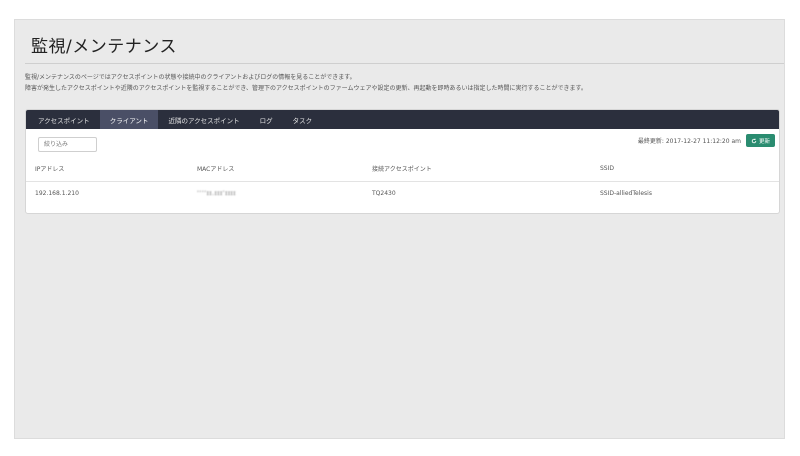 The image size is (800, 456). Describe the element at coordinates (64, 119) in the screenshot. I see `tab-access-points: アクセスポイント` at that location.